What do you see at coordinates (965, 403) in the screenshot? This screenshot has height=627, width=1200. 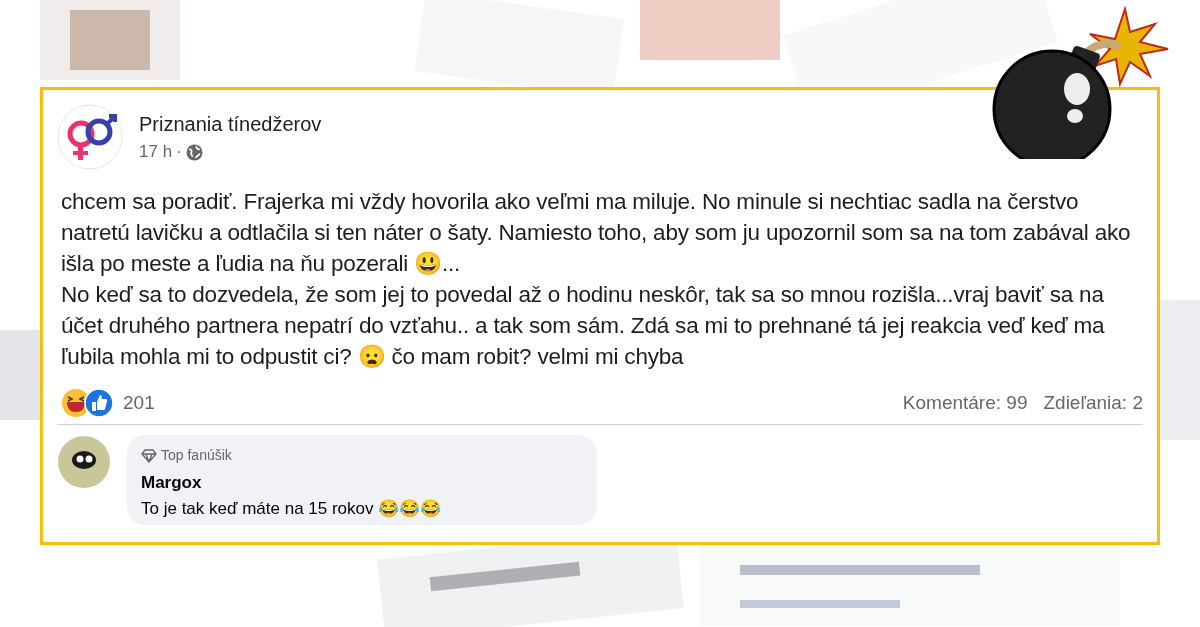 I see `comment-count: Komentáre: 99` at bounding box center [965, 403].